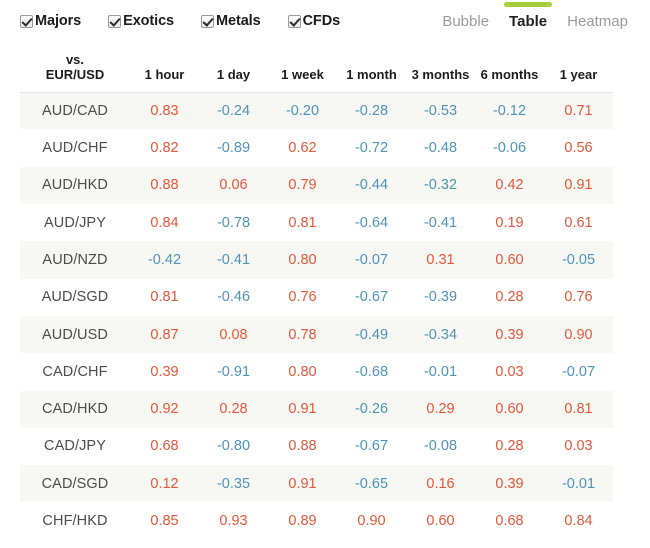  What do you see at coordinates (578, 69) in the screenshot?
I see `header-col-1-year: 1 year` at bounding box center [578, 69].